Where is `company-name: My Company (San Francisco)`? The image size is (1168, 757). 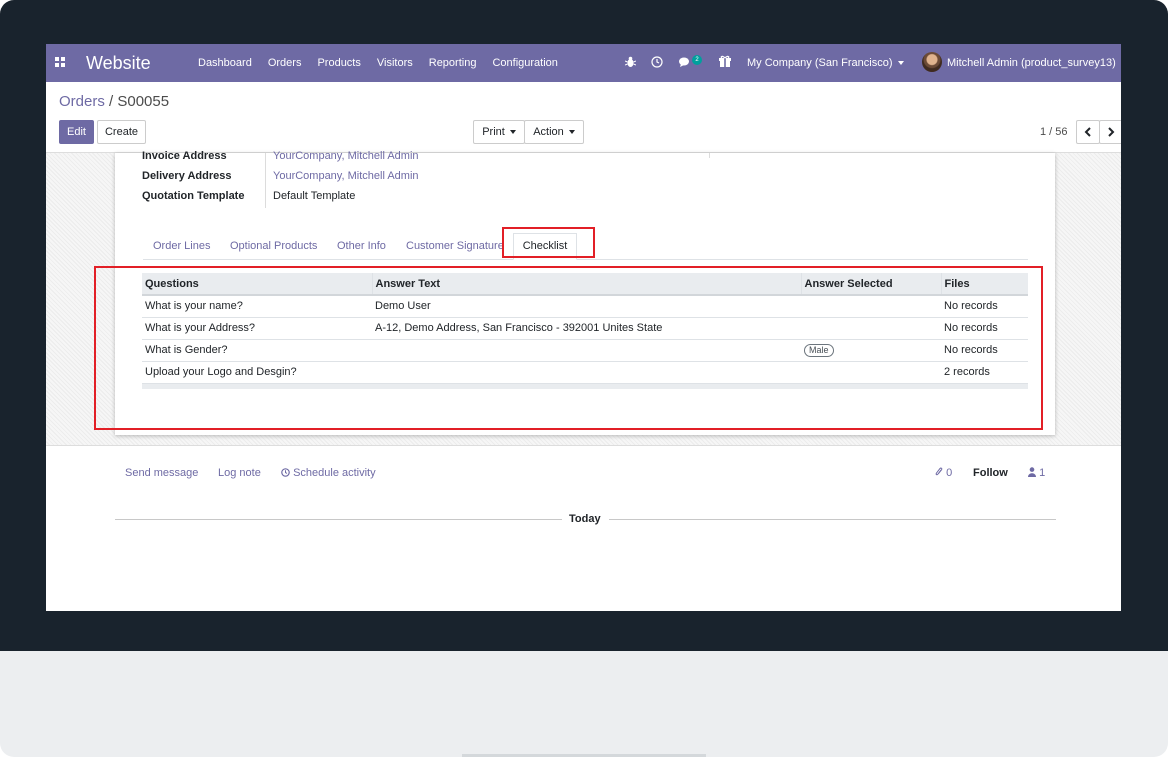
company-name: My Company (San Francisco) is located at coordinates (820, 63).